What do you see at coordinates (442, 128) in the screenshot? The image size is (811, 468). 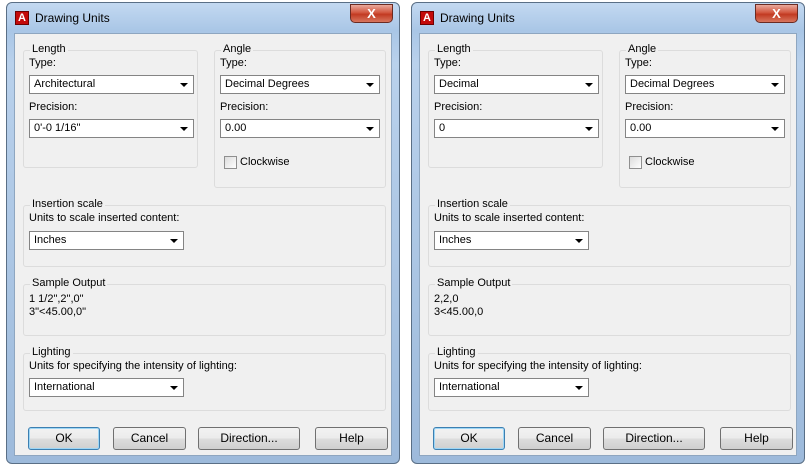 I see `length-precision-value: 0` at bounding box center [442, 128].